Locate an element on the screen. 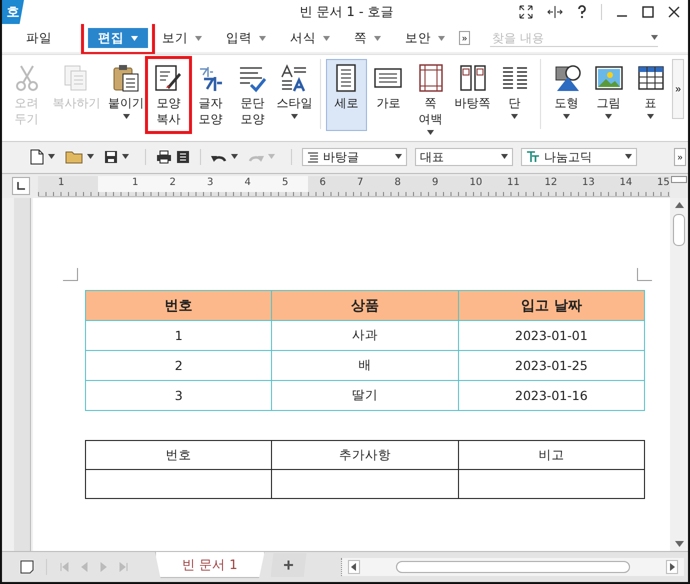 The image size is (690, 584). menu-tab: 보안 is located at coordinates (425, 38).